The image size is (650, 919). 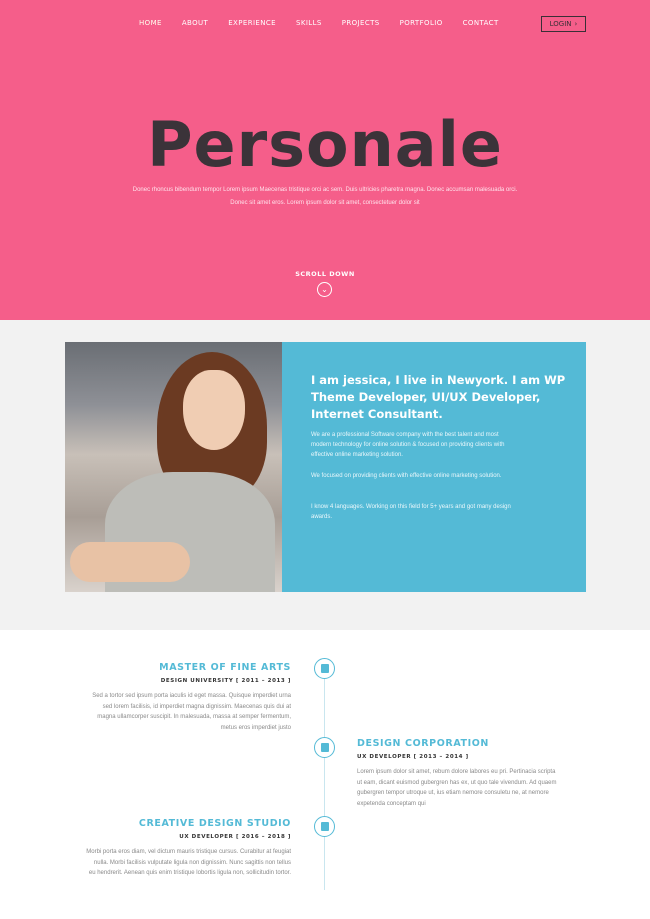 I want to click on nav-contact: CONTACT, so click(x=481, y=23).